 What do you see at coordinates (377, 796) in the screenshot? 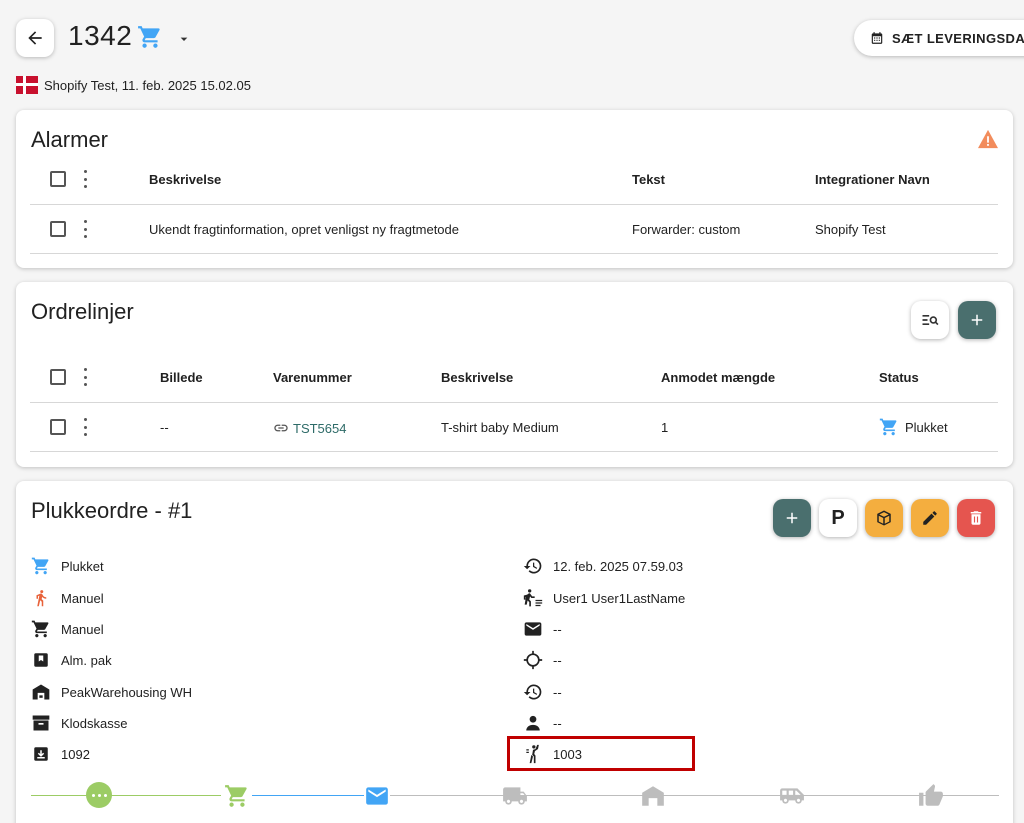
I see `step-mail-icon` at bounding box center [377, 796].